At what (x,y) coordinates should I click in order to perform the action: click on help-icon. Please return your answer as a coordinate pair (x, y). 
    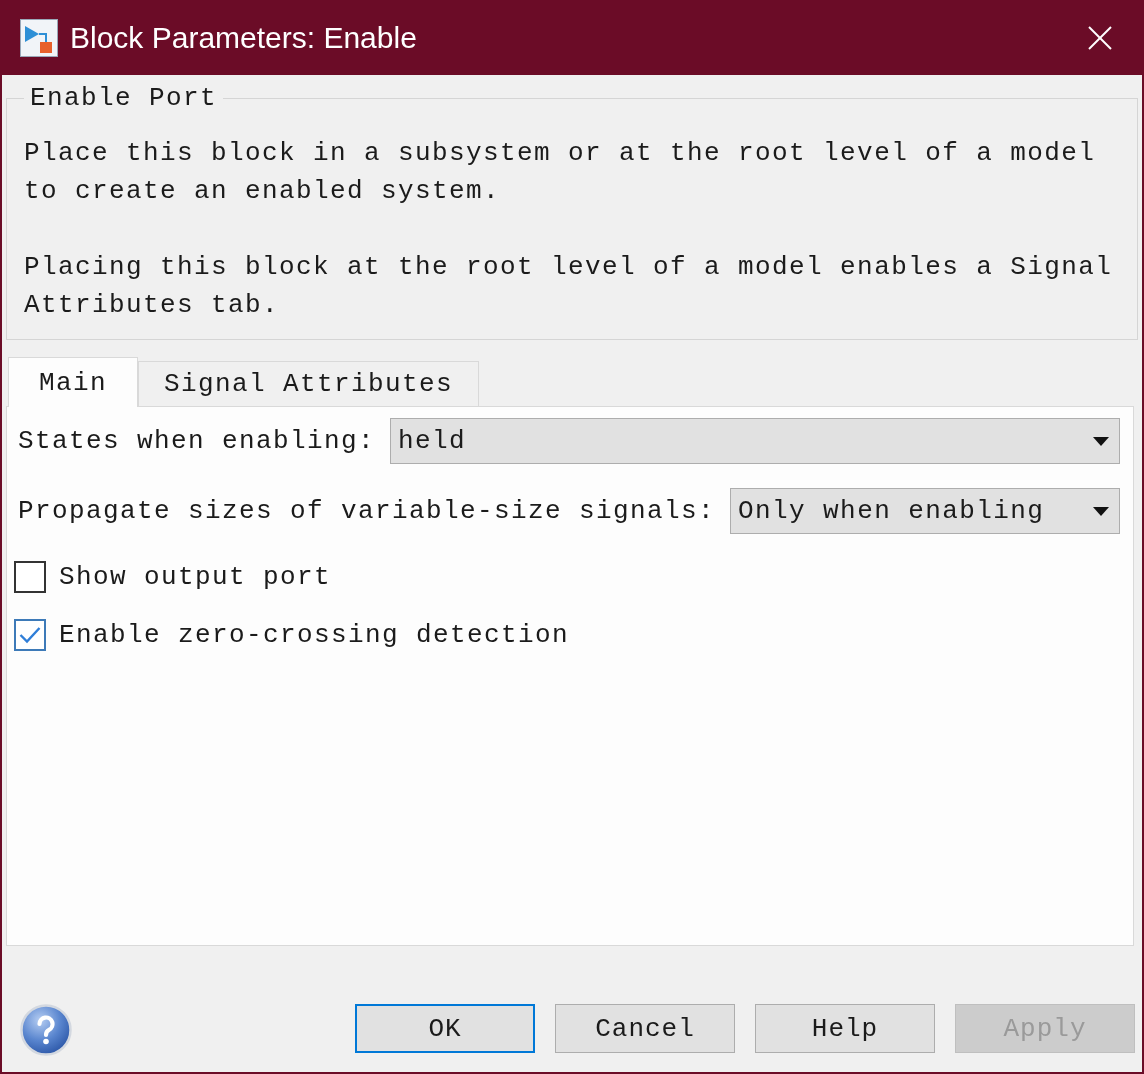
    Looking at the image, I should click on (46, 1030).